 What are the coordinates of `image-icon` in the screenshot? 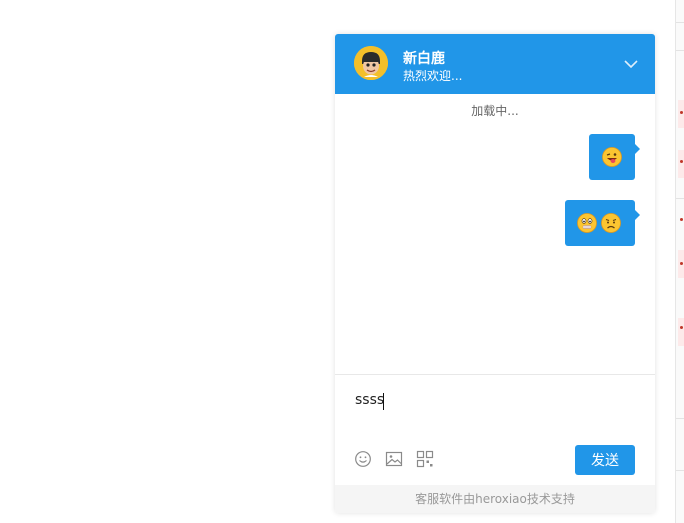 It's located at (394, 459).